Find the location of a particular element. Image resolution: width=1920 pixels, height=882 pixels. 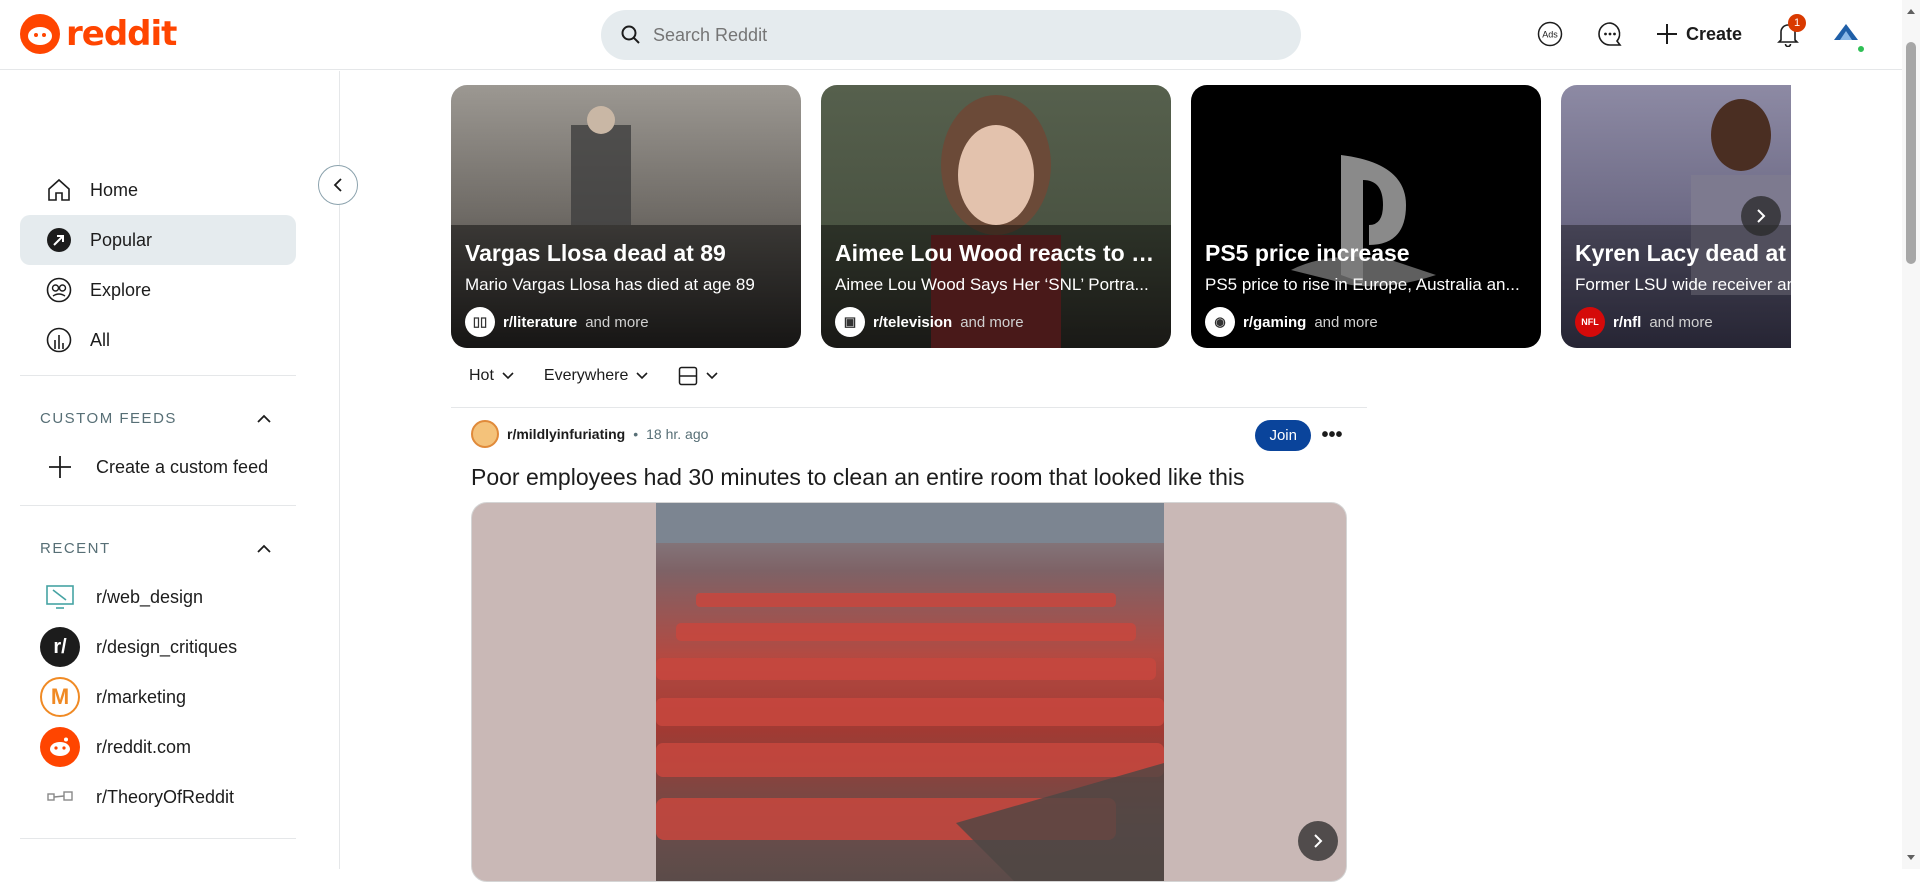

page-scrollbar is located at coordinates (1911, 434).